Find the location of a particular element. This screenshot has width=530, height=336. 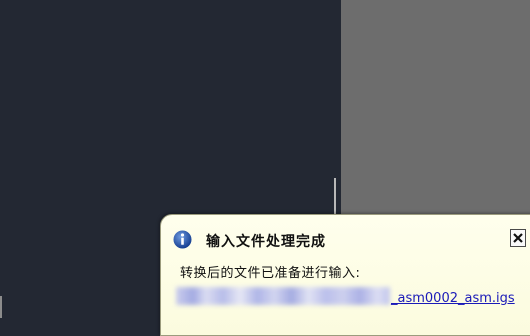

notification-title: 输入文件处理完成 is located at coordinates (266, 242).